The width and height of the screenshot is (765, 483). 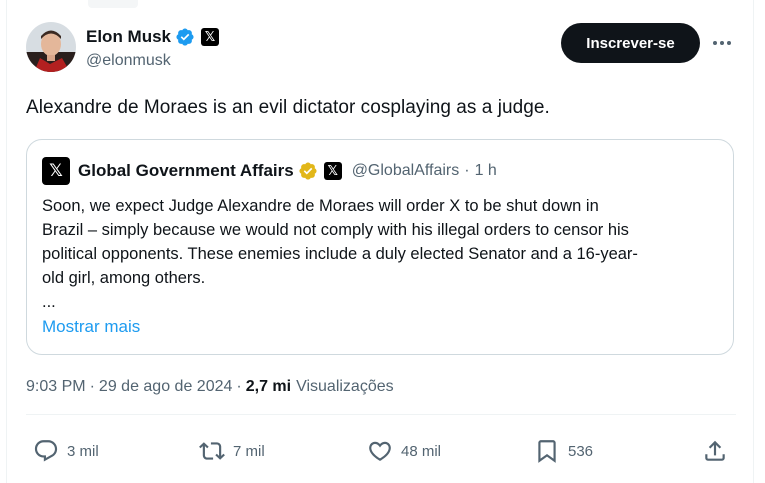 I want to click on verified-badge-icon, so click(x=185, y=37).